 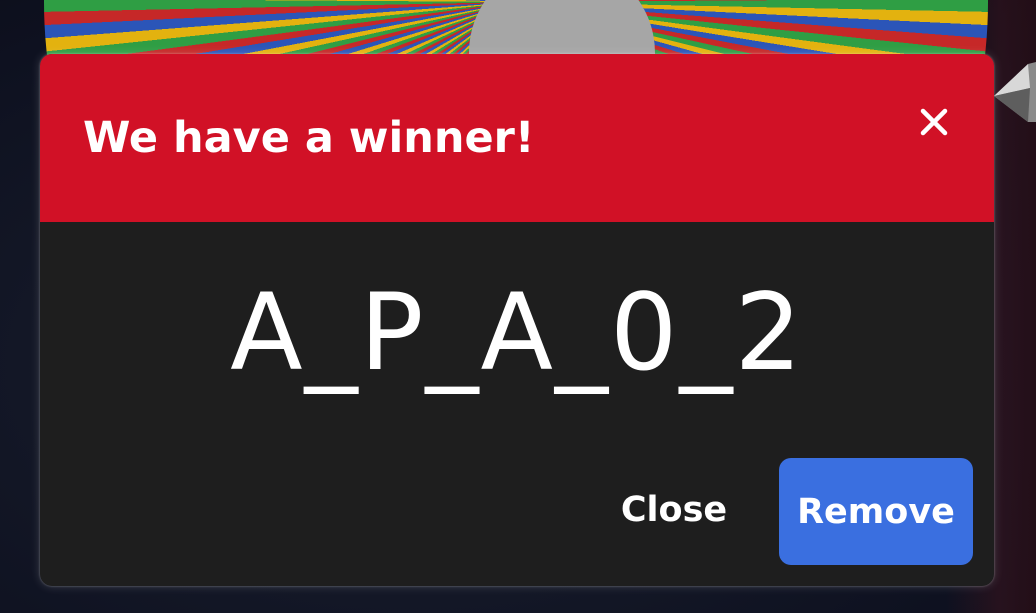 What do you see at coordinates (309, 138) in the screenshot?
I see `dialog-title: We have a winner!` at bounding box center [309, 138].